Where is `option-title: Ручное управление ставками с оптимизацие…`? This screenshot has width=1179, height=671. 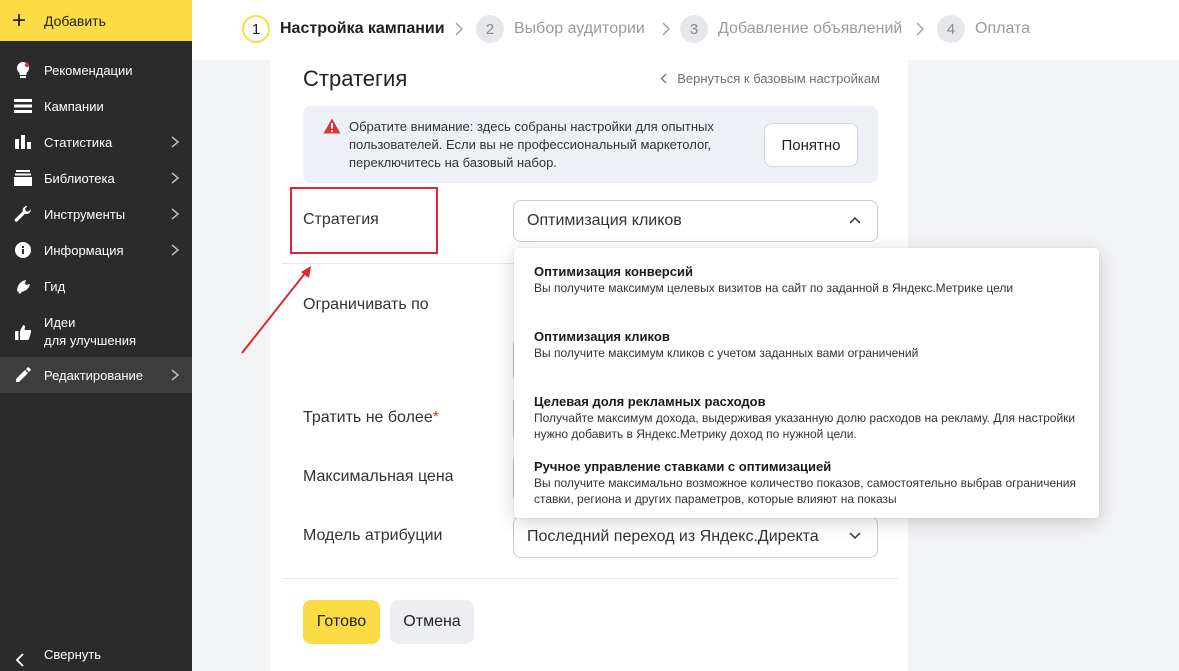
option-title: Ручное управление ставками с оптимизацие… is located at coordinates (683, 466).